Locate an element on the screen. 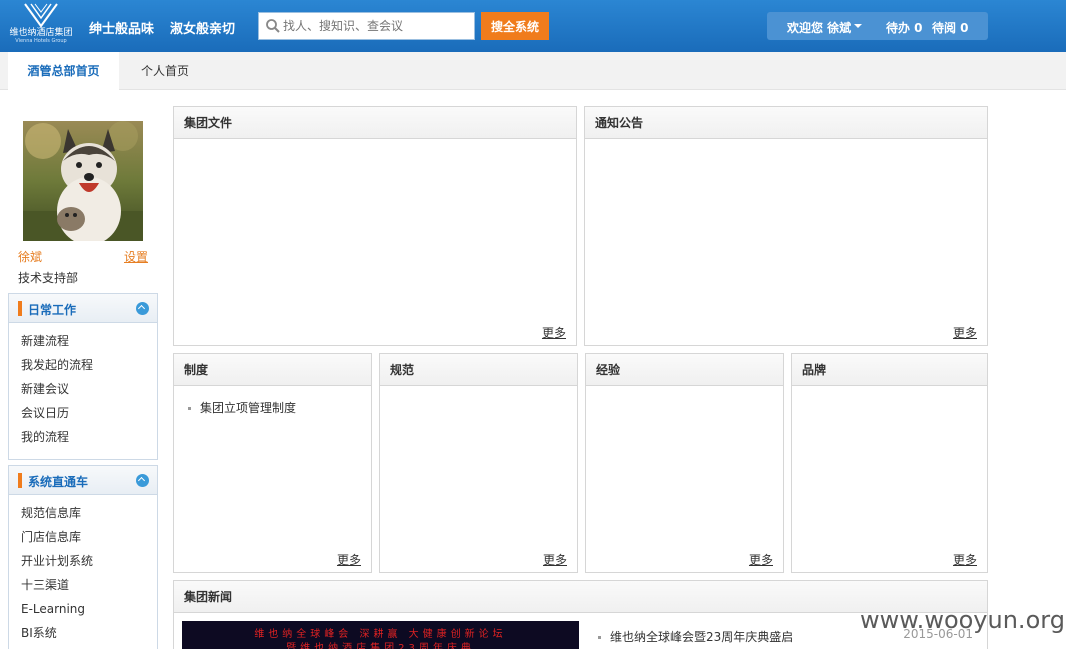 The image size is (1066, 649). daily-work-title: 日常工作 is located at coordinates (52, 310).